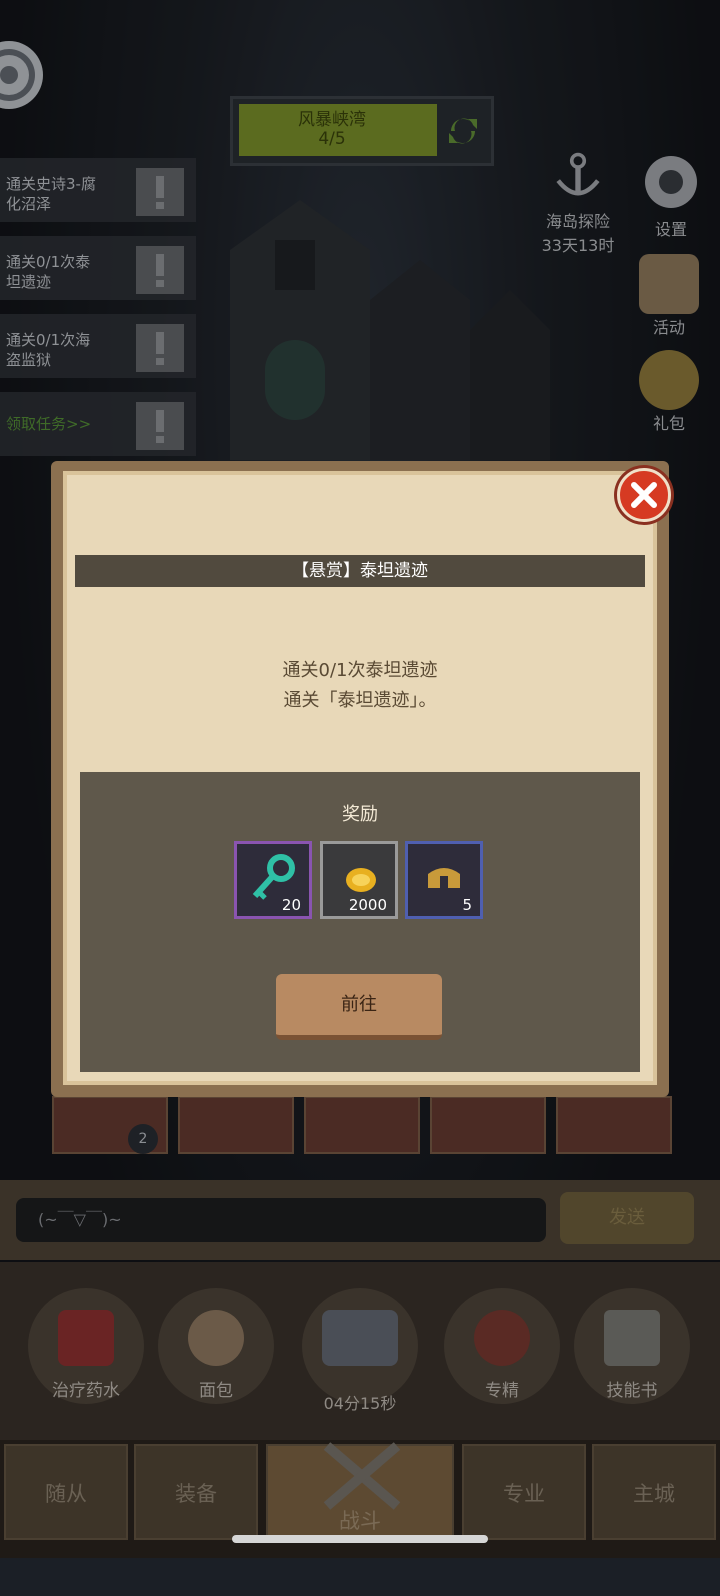  What do you see at coordinates (360, 1403) in the screenshot?
I see `chest-timer: 04分15秒` at bounding box center [360, 1403].